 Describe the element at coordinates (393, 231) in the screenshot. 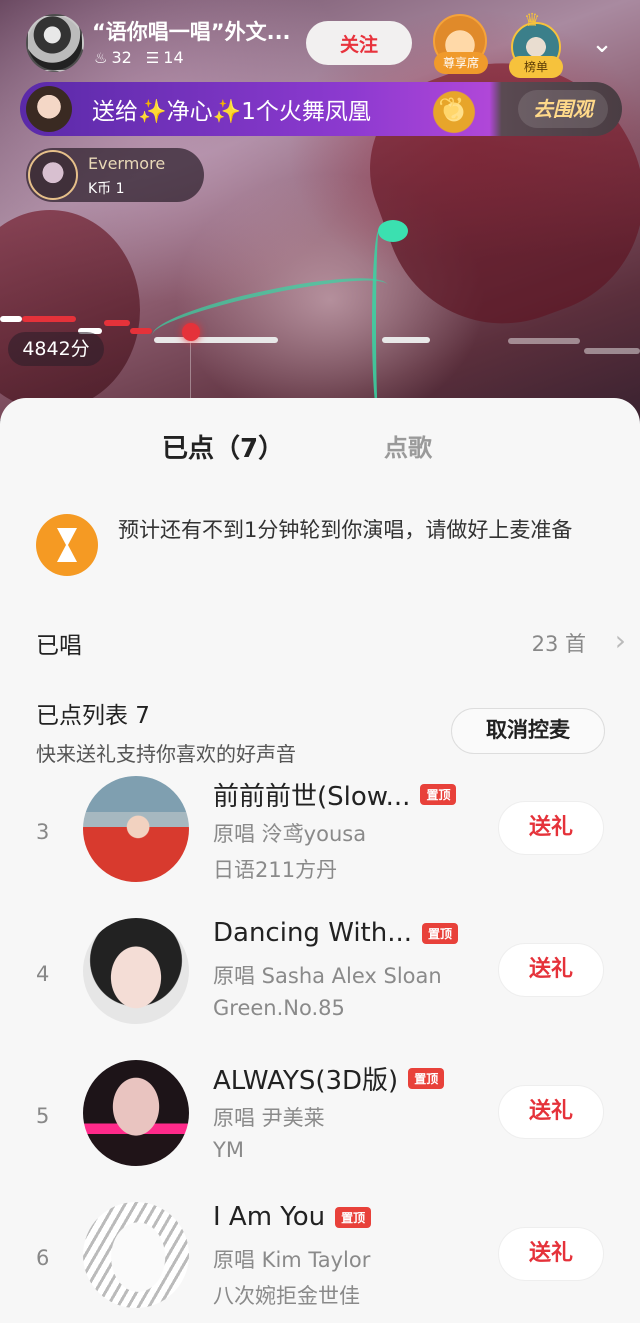

I see `earbud` at that location.